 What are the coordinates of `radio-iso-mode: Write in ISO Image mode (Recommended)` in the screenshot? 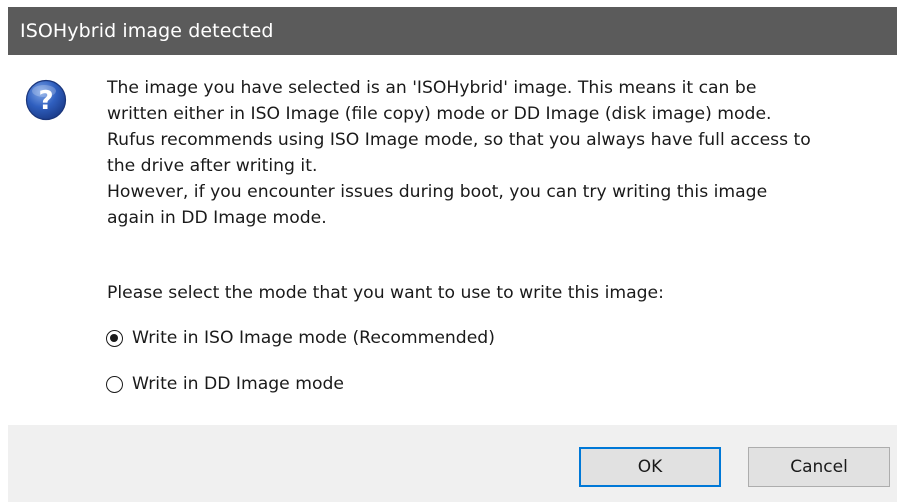 It's located at (300, 338).